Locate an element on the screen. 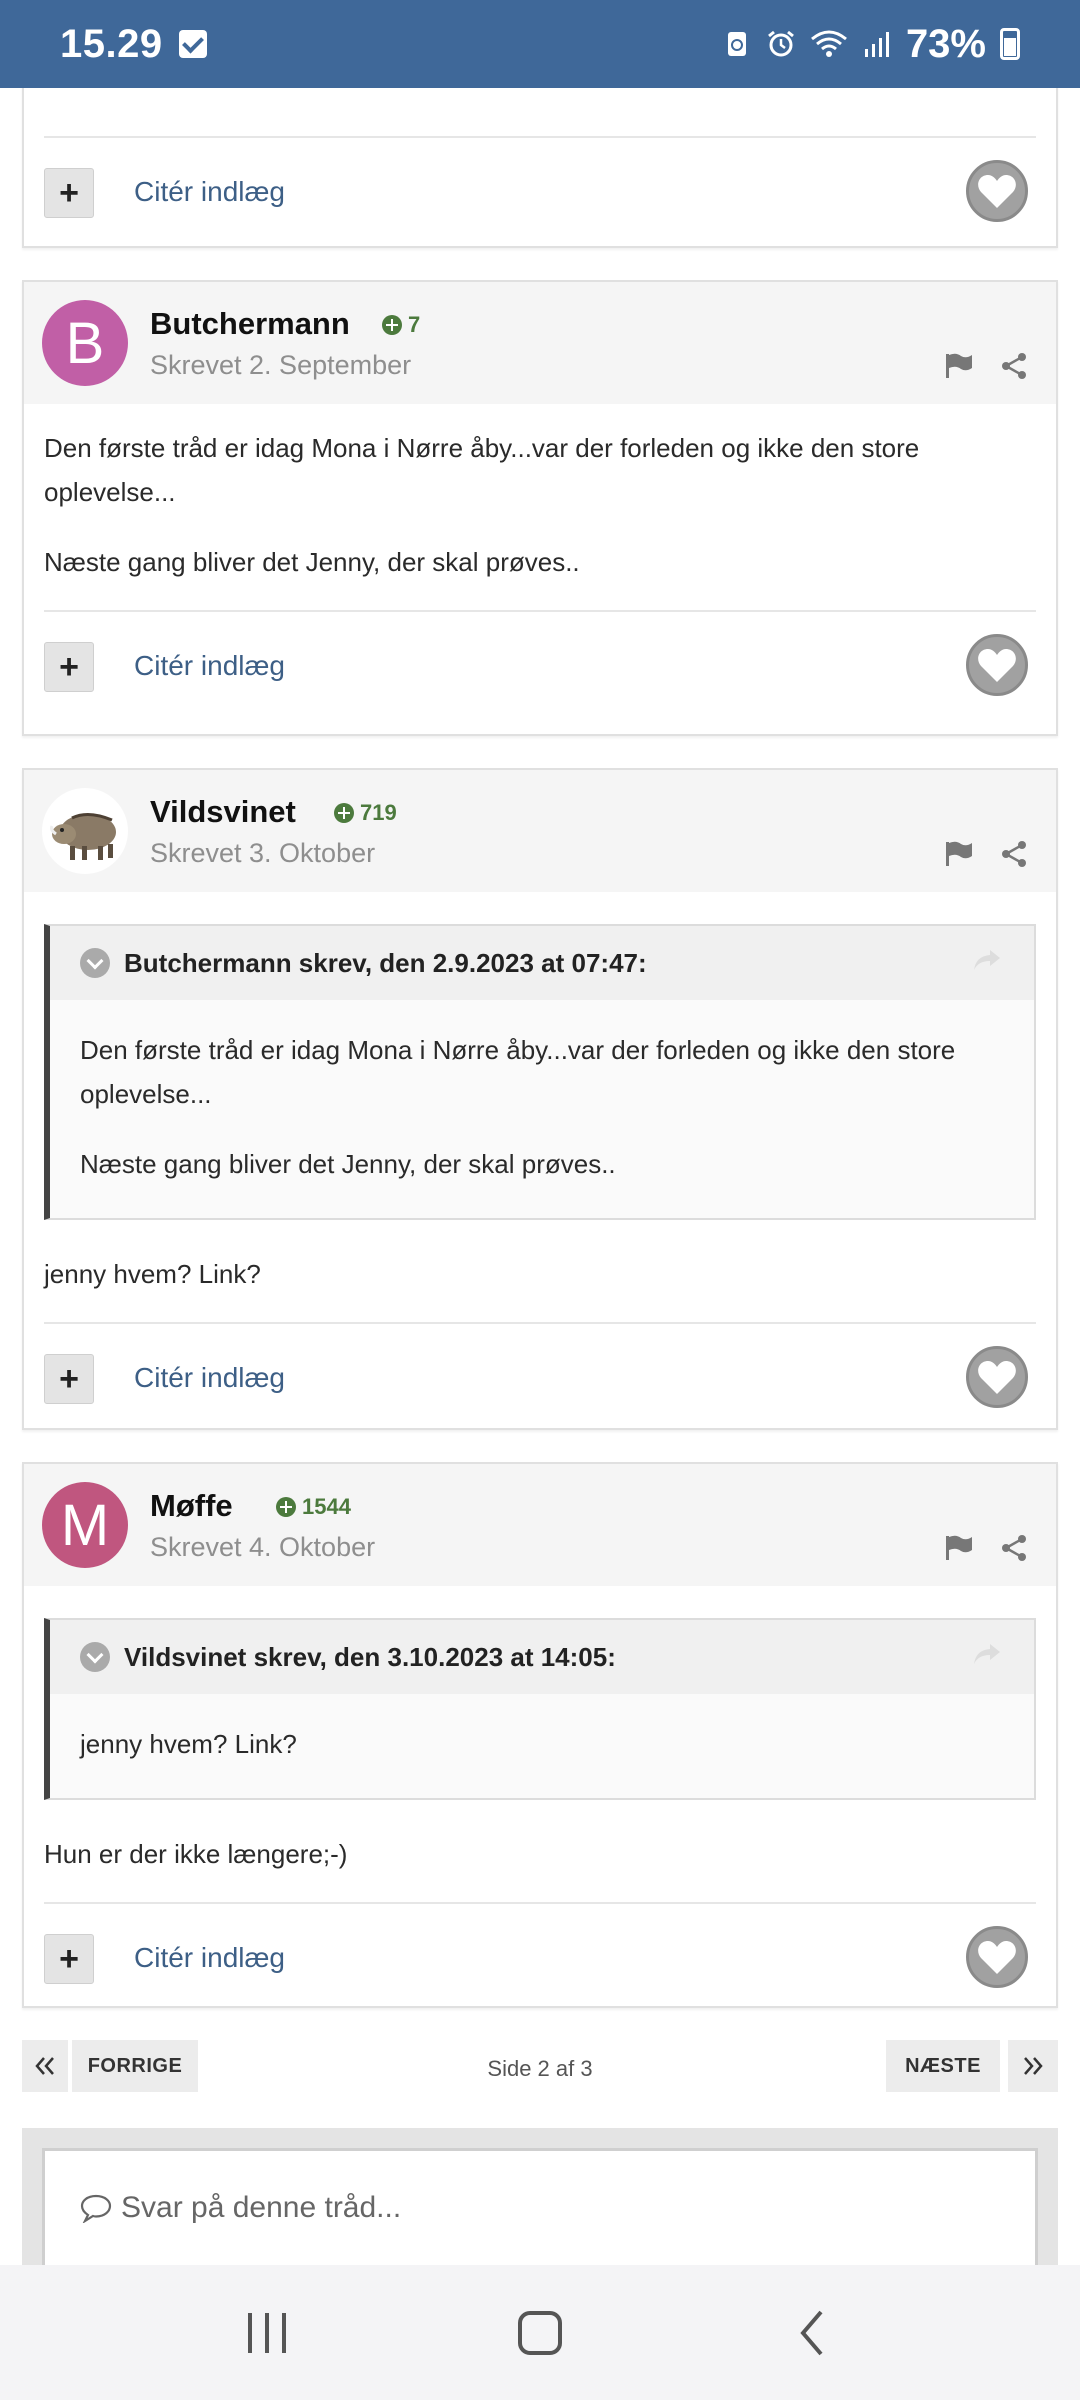 The height and width of the screenshot is (2400, 1080). author-name: Vildsvinet is located at coordinates (223, 812).